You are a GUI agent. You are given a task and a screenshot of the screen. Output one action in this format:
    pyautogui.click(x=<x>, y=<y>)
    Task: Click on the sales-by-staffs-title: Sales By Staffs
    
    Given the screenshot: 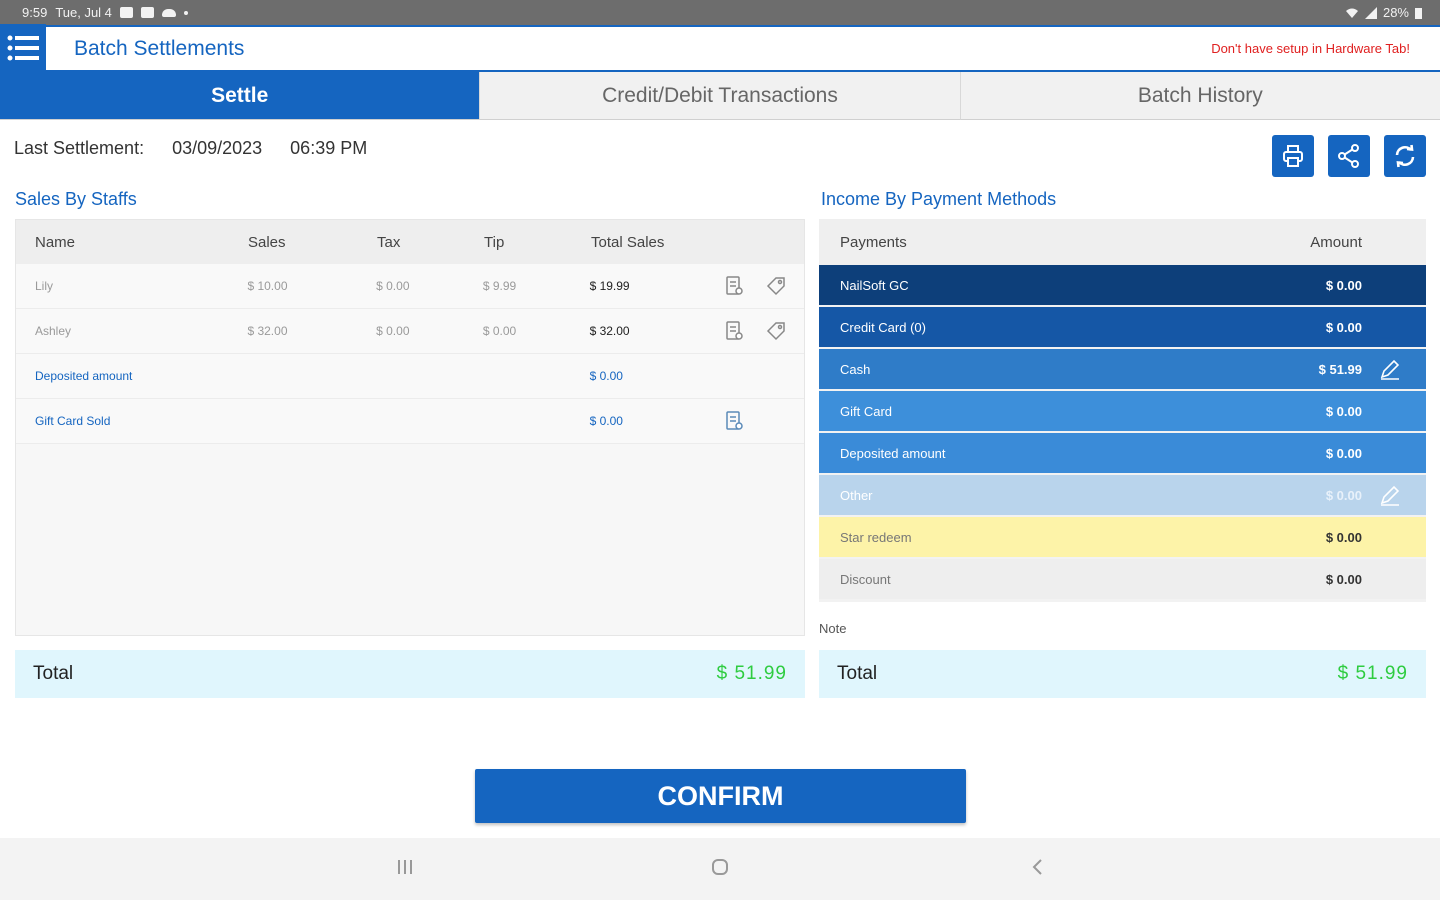 What is the action you would take?
    pyautogui.click(x=76, y=199)
    